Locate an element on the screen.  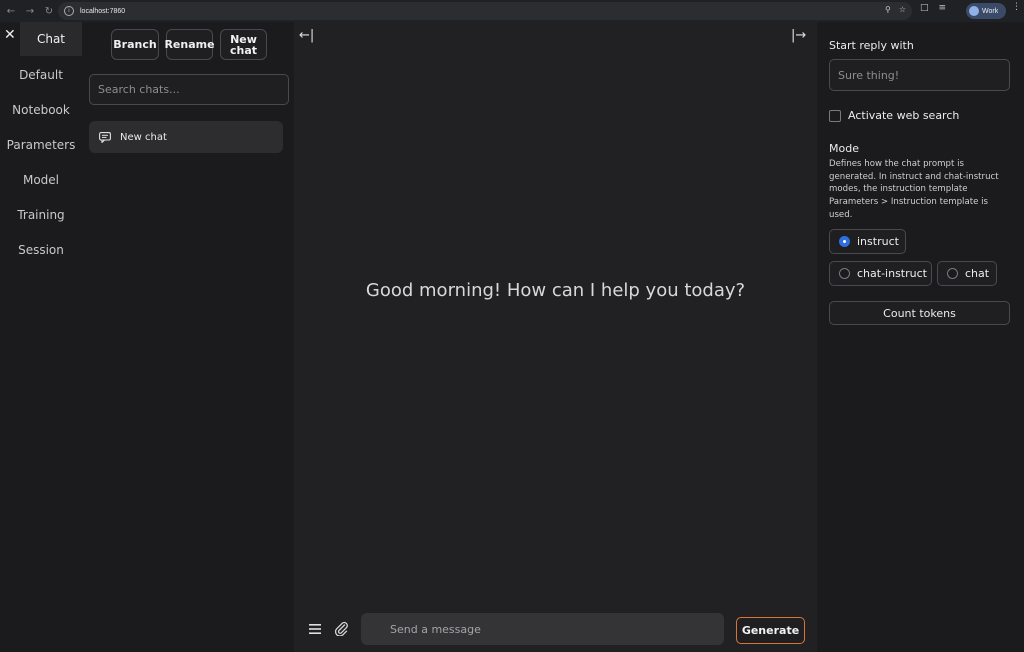
mode-option-chat: chat is located at coordinates (967, 273).